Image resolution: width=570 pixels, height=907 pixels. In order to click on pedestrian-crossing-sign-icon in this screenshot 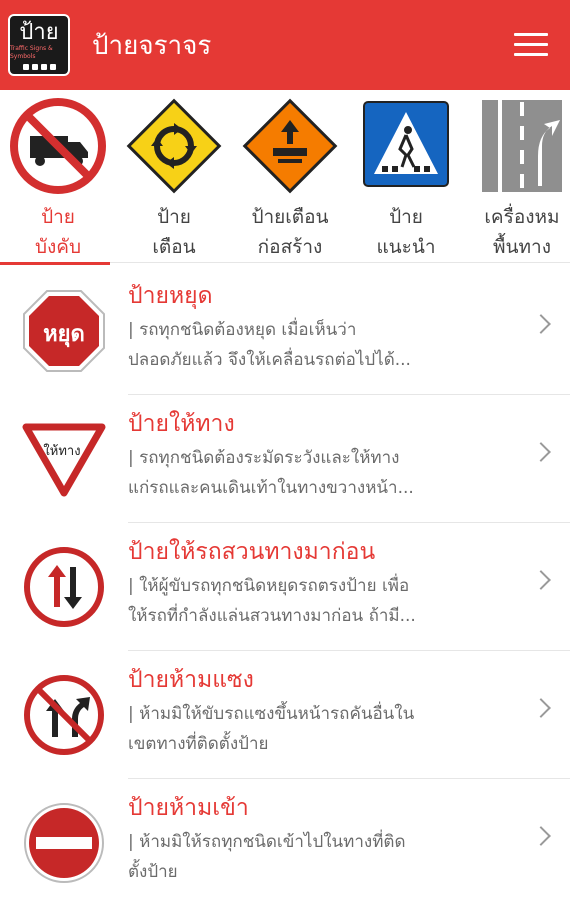, I will do `click(406, 144)`.